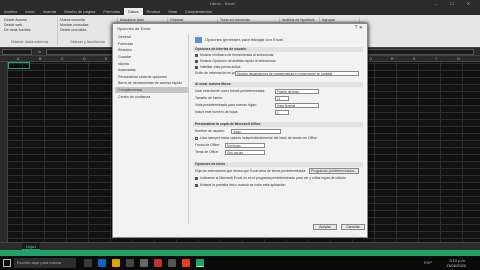  I want to click on options-nav-item: Revisión, so click(151, 50).